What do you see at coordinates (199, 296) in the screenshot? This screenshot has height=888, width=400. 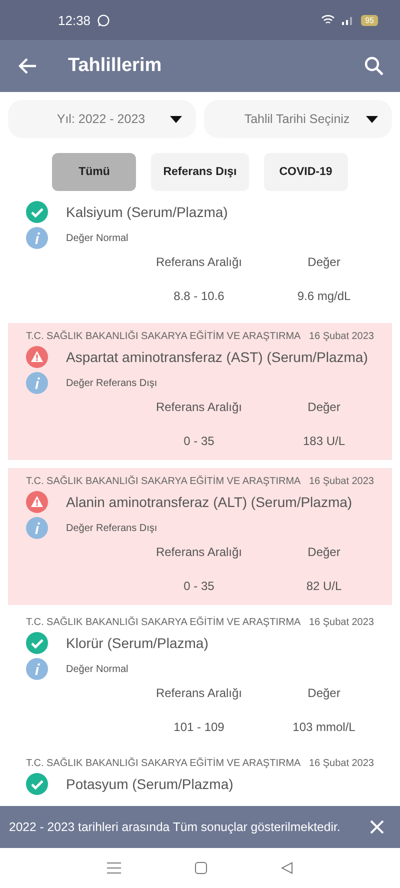 I see `reference-range: 8.8 - 10.6` at bounding box center [199, 296].